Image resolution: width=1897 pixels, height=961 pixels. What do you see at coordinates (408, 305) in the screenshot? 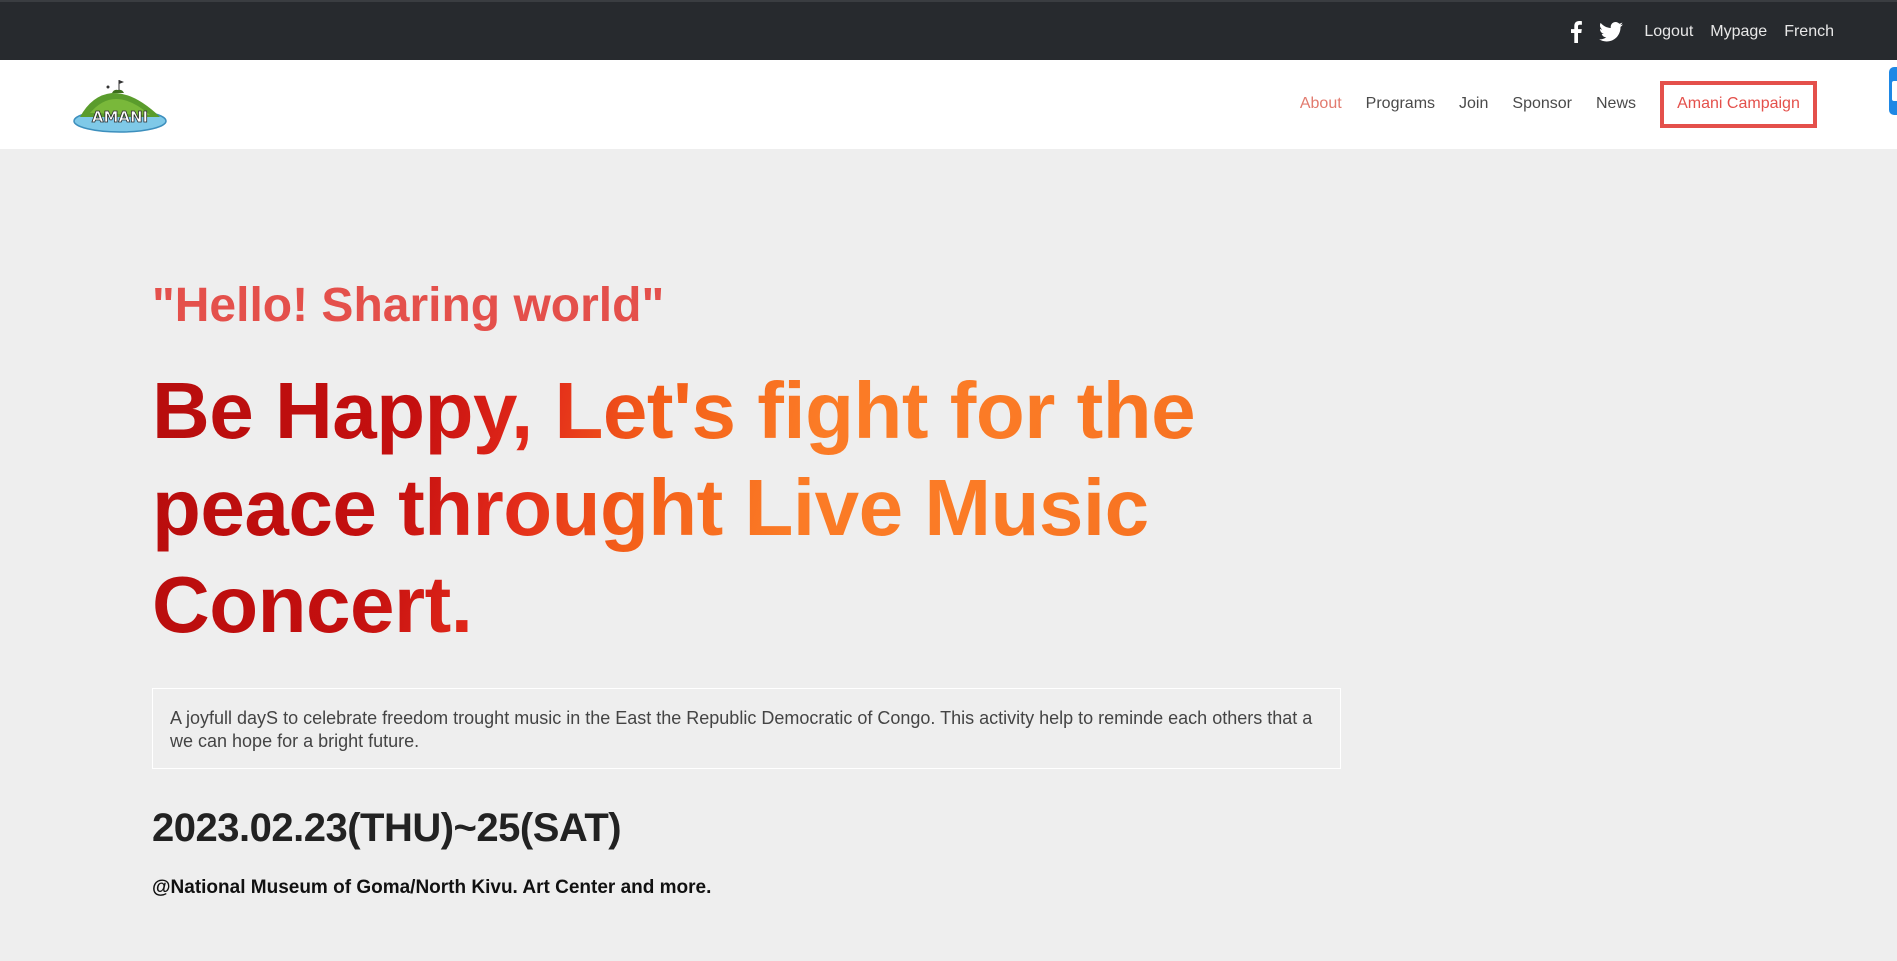
I see `hero-tagline: "Hello! Sharing world"` at bounding box center [408, 305].